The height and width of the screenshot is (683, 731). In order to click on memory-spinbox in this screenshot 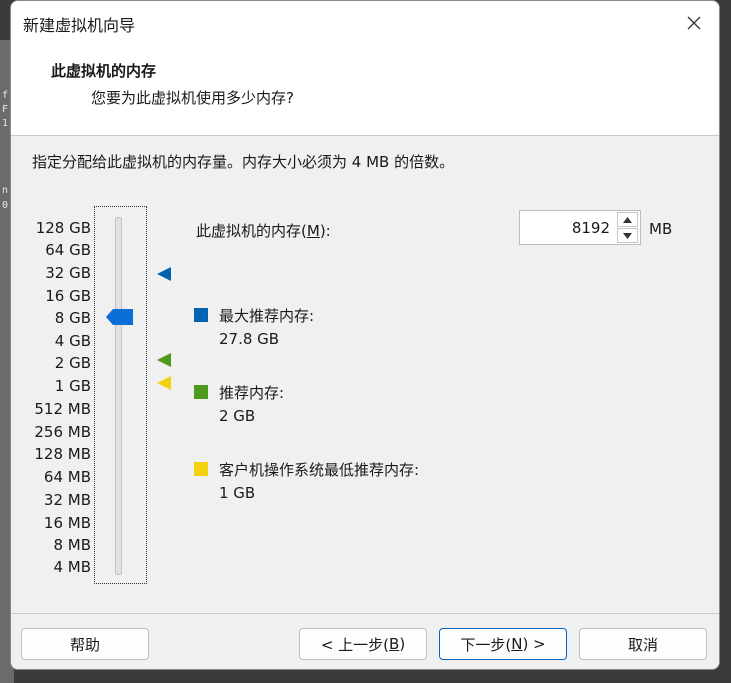, I will do `click(580, 227)`.